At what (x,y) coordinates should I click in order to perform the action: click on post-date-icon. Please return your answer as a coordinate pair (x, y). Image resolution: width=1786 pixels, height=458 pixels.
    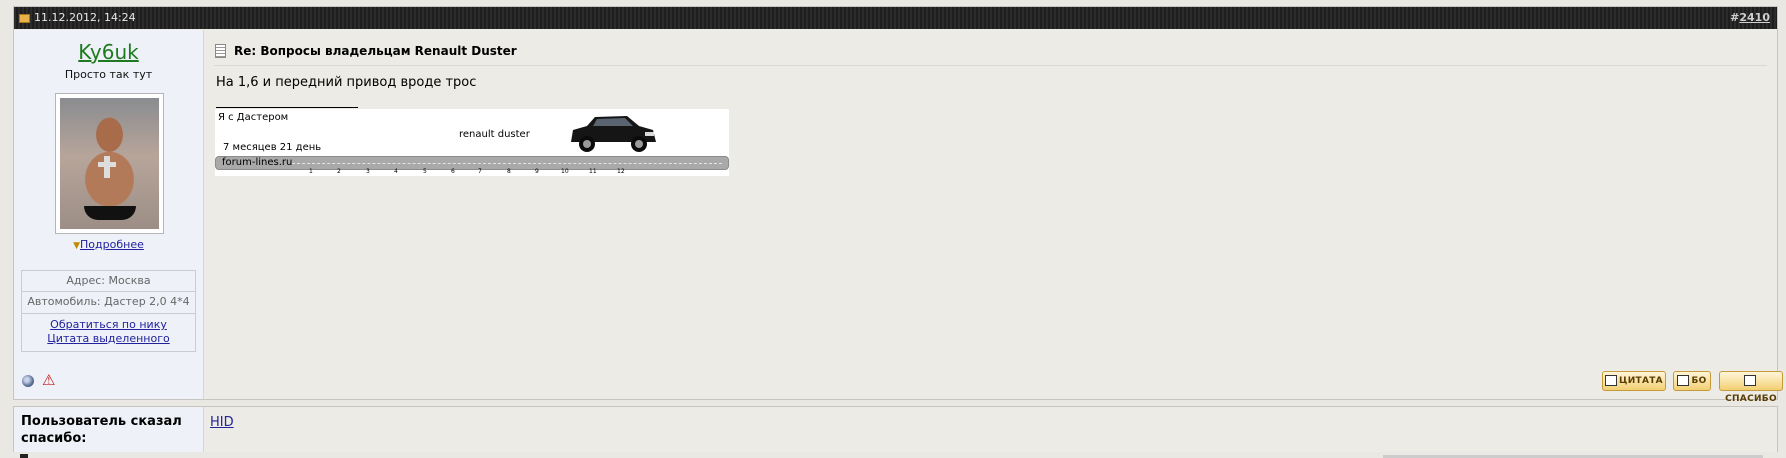
    Looking at the image, I should click on (24, 18).